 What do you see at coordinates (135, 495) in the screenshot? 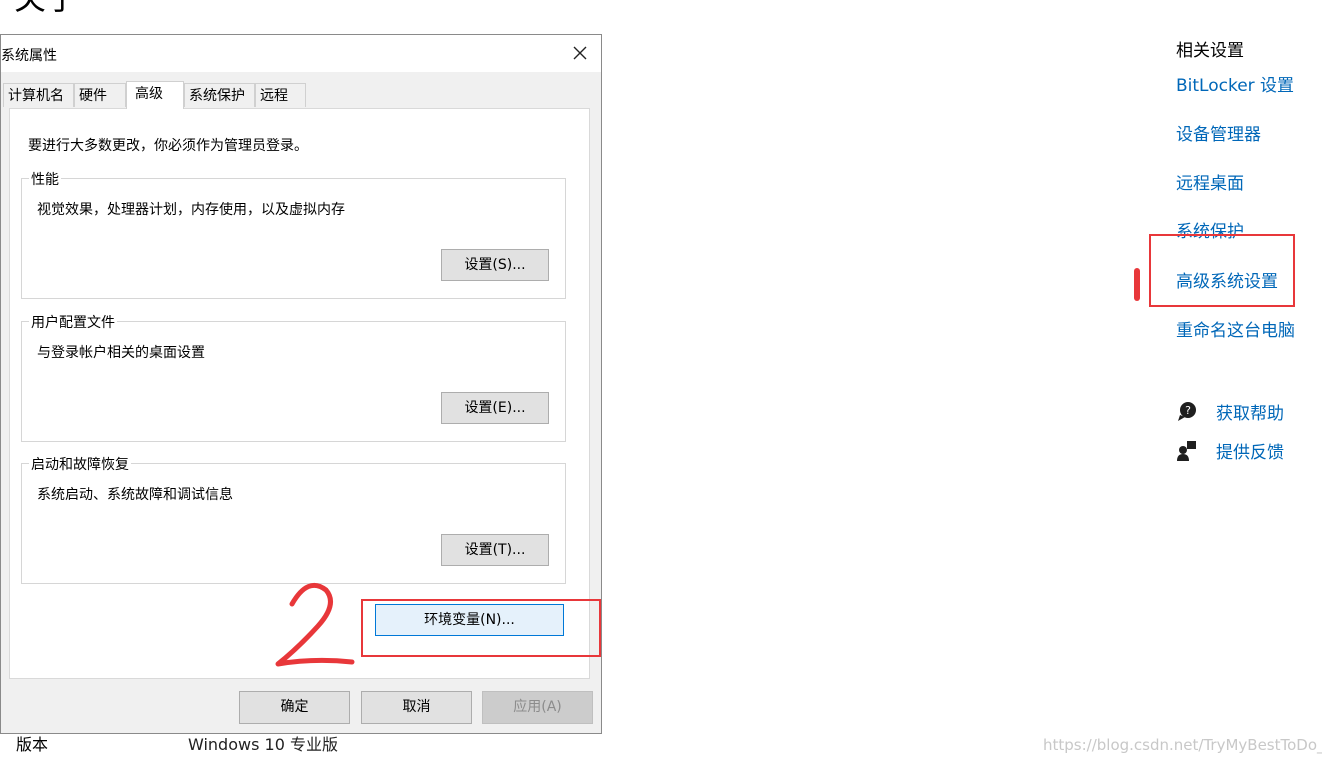
I see `startup-recovery-desc: 系统启动、系统故障和调试信息` at bounding box center [135, 495].